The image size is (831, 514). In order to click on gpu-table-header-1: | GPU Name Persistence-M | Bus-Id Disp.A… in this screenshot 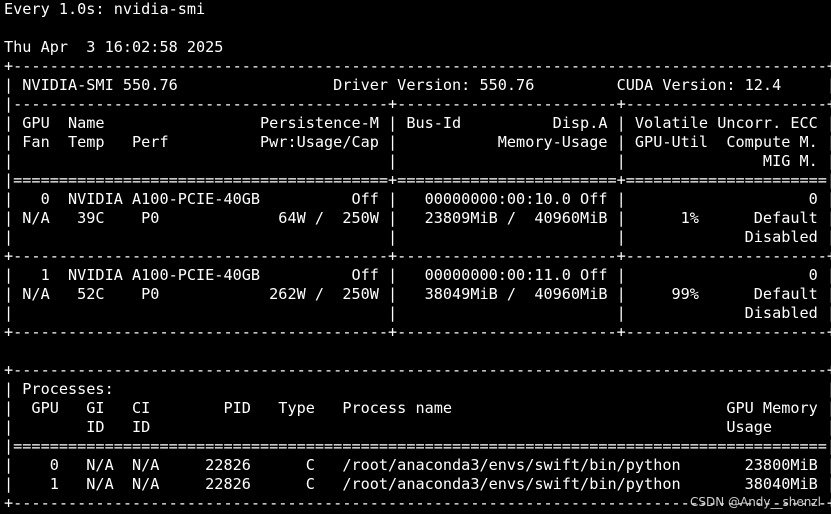, I will do `click(417, 123)`.